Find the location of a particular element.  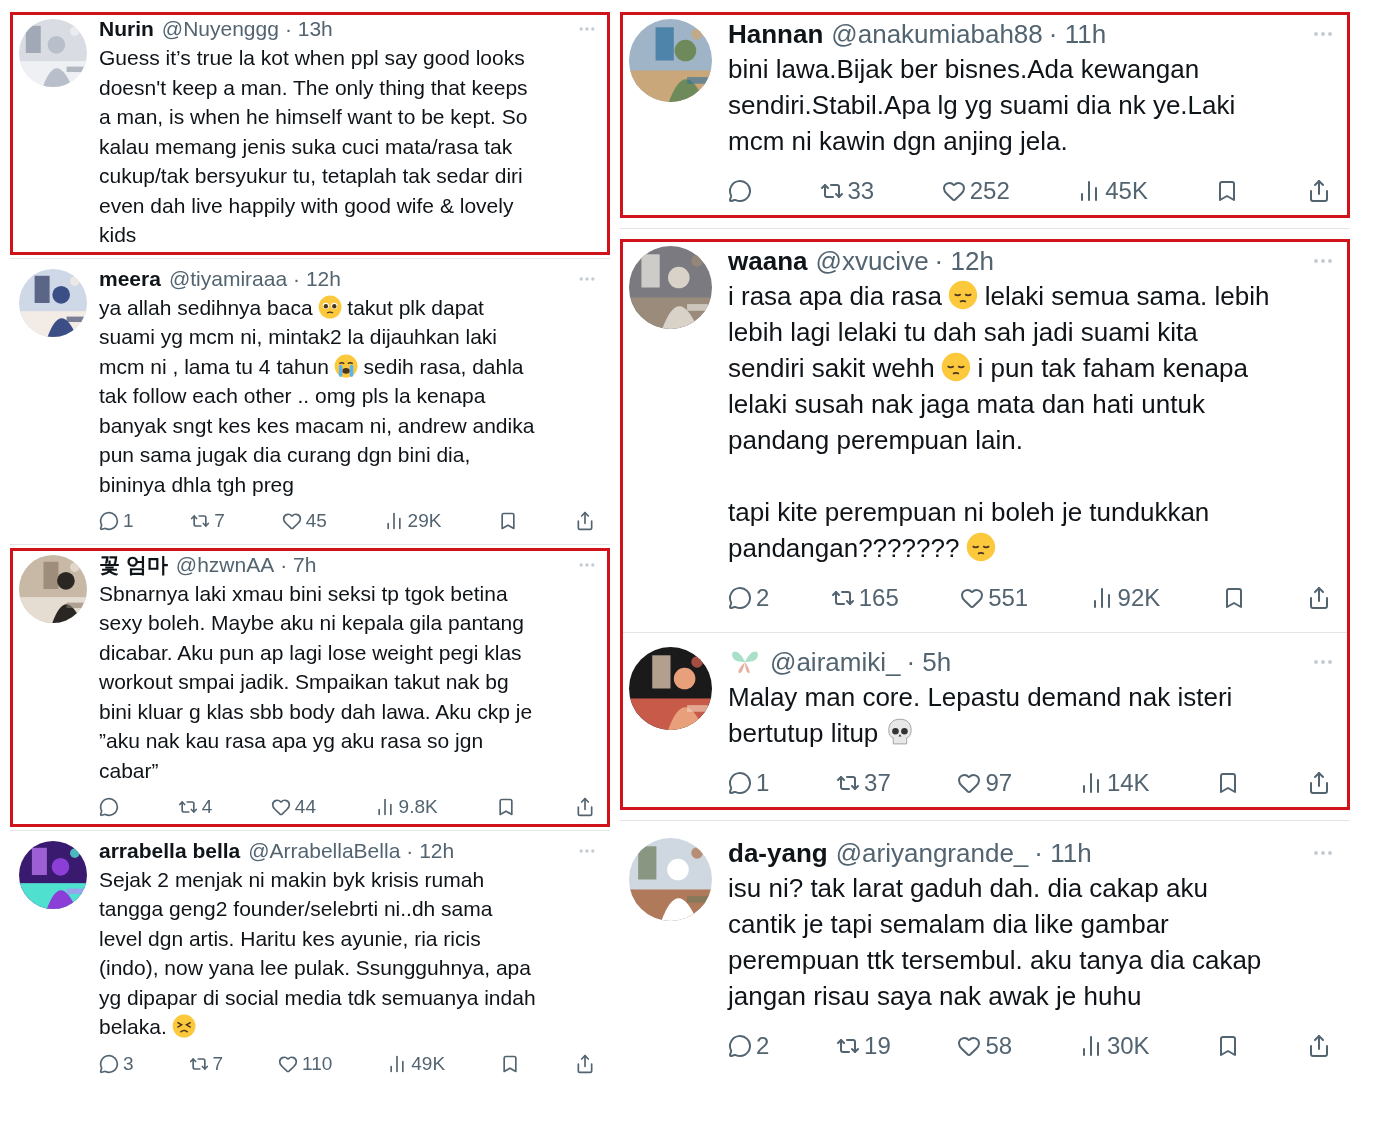

repost-count: 4 is located at coordinates (207, 807).